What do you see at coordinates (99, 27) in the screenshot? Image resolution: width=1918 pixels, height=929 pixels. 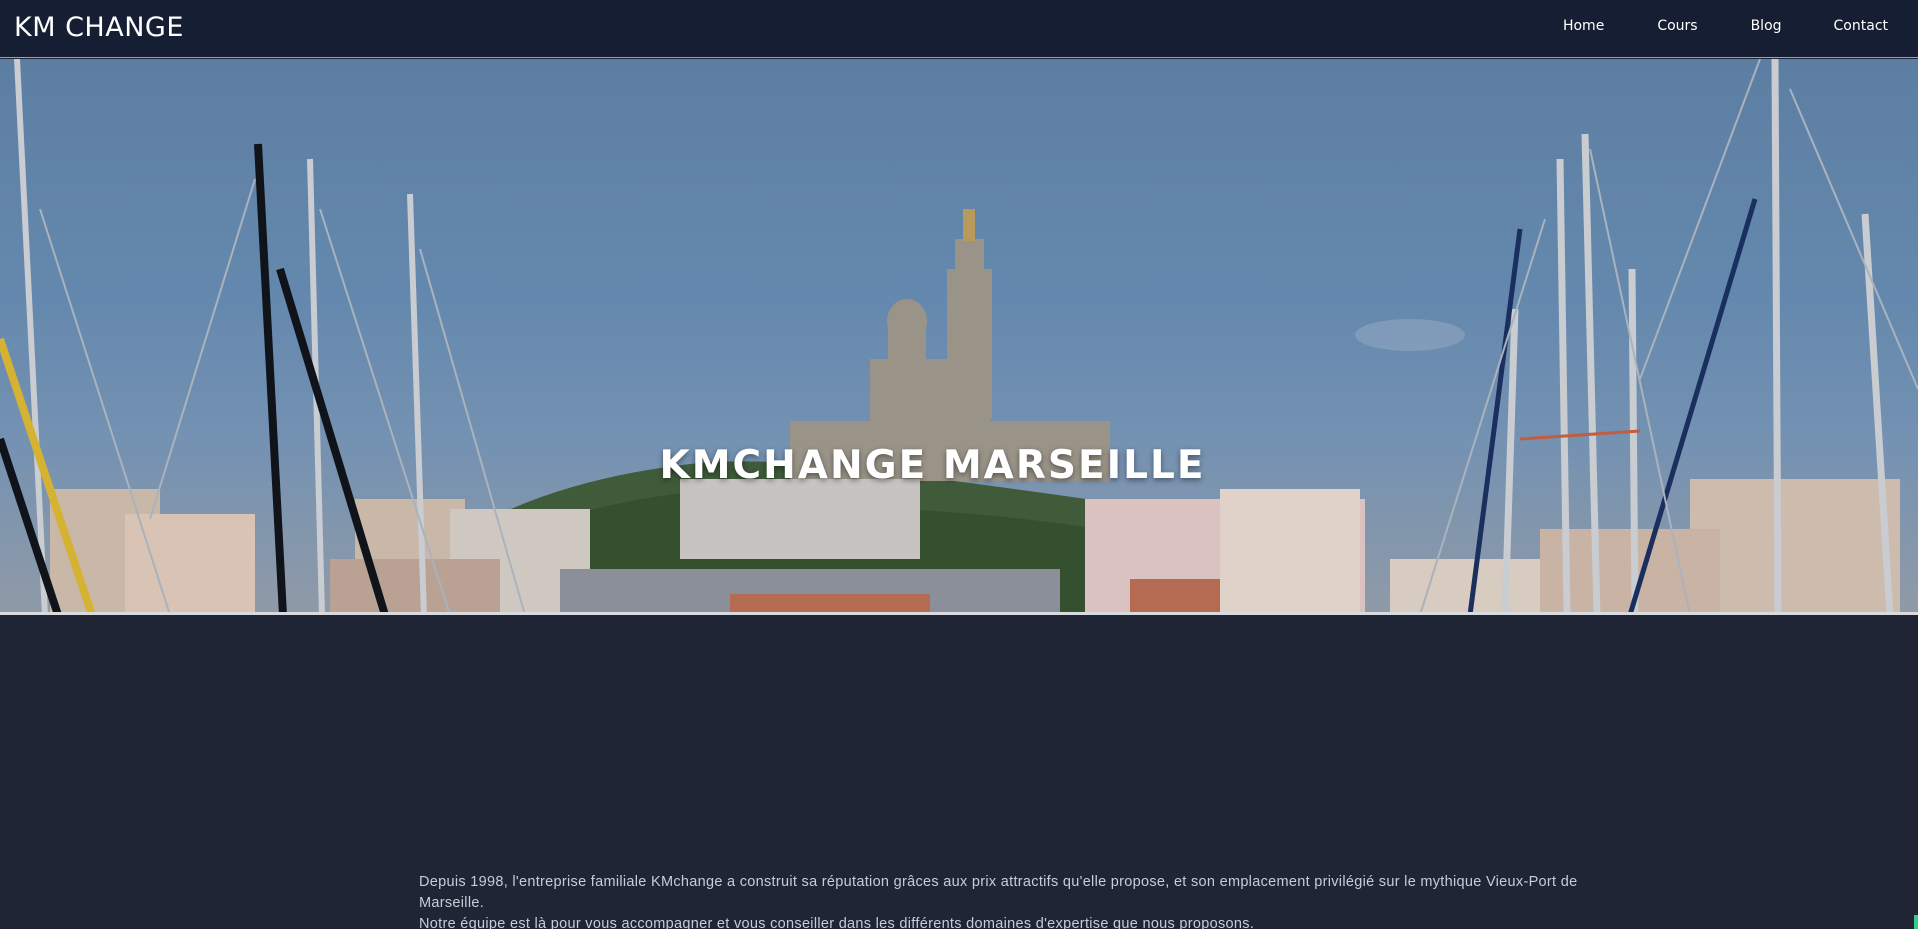 I see `brand-logo: KM CHANGE` at bounding box center [99, 27].